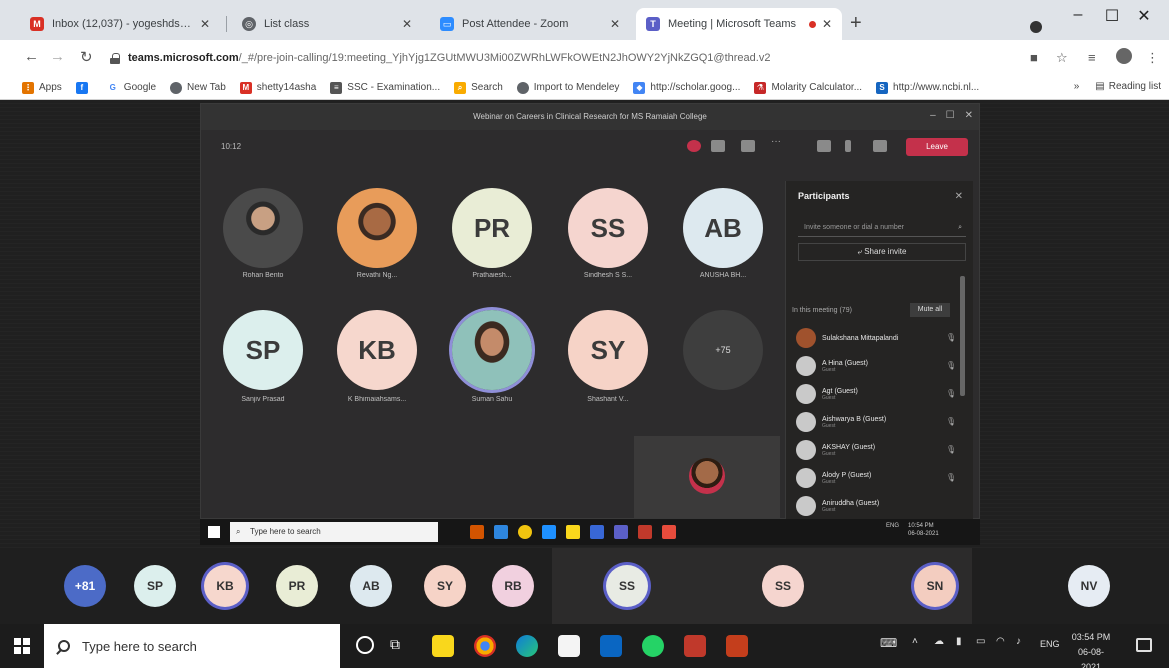 The height and width of the screenshot is (668, 1169). Describe the element at coordinates (1050, 644) in the screenshot. I see `language-indicator: ENG` at that location.